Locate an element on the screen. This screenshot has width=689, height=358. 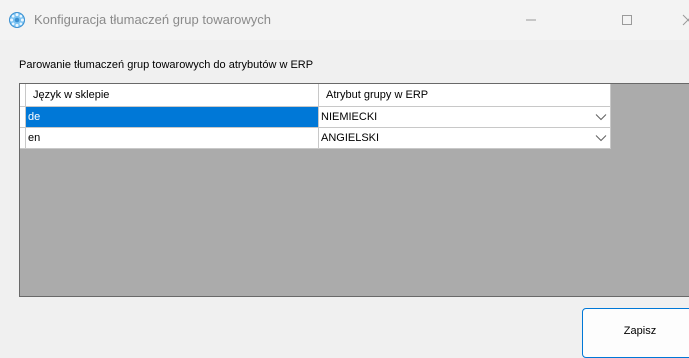
gear-icon is located at coordinates (17, 20).